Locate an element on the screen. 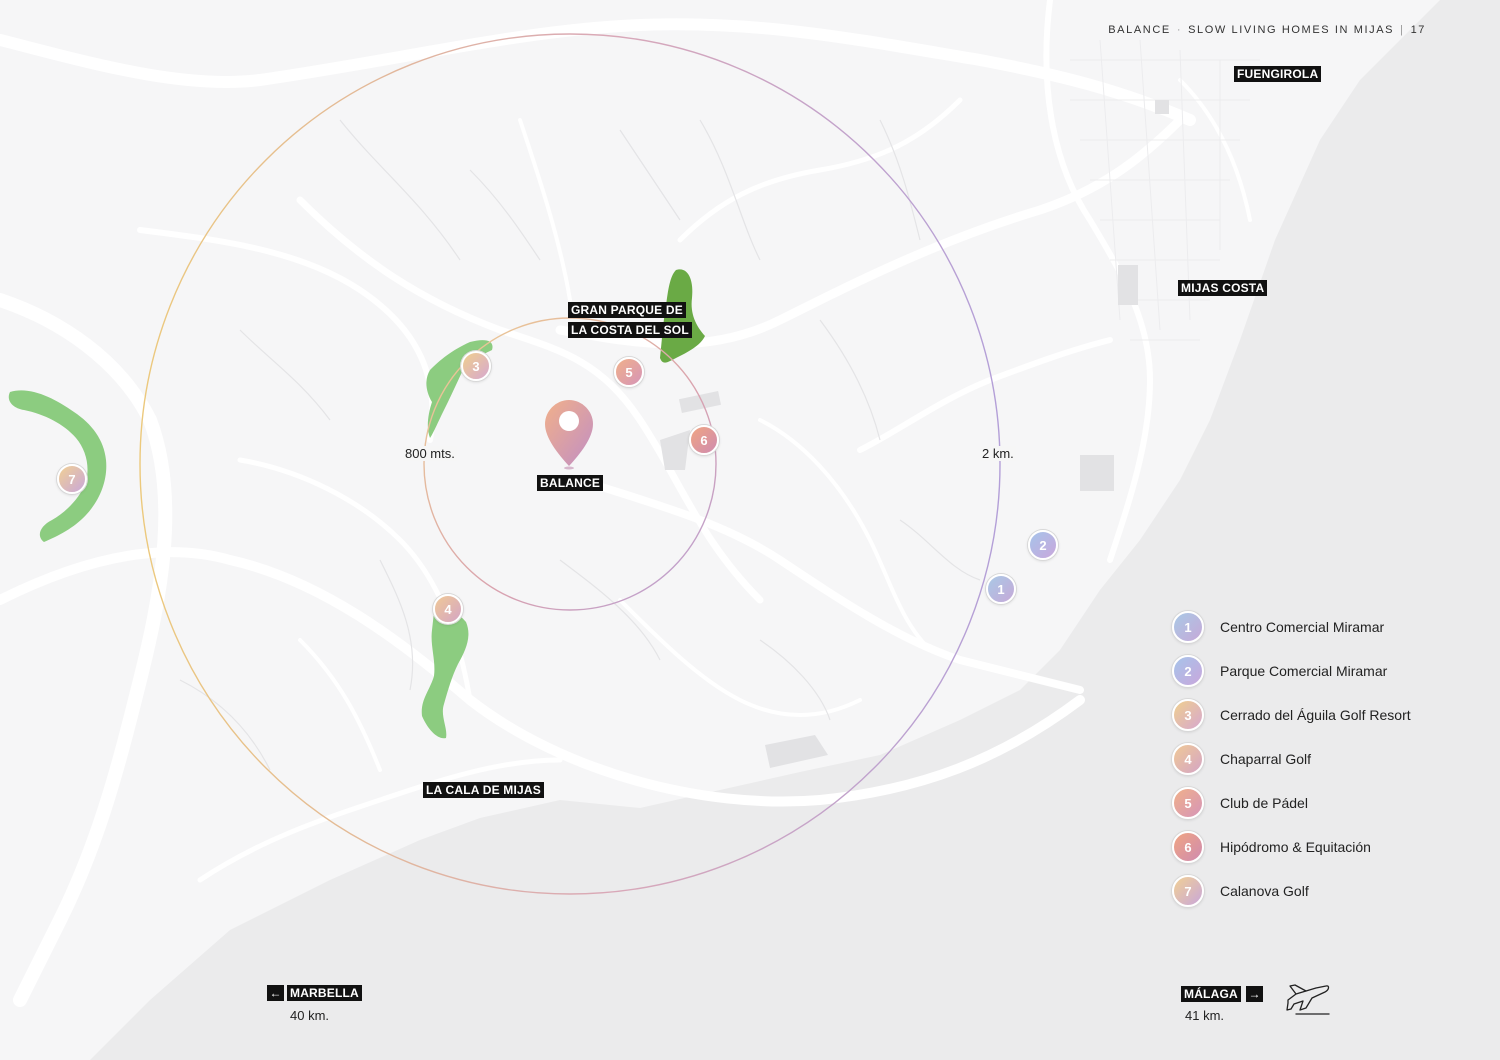  radius-label-800m: 800 mts. is located at coordinates (430, 453).